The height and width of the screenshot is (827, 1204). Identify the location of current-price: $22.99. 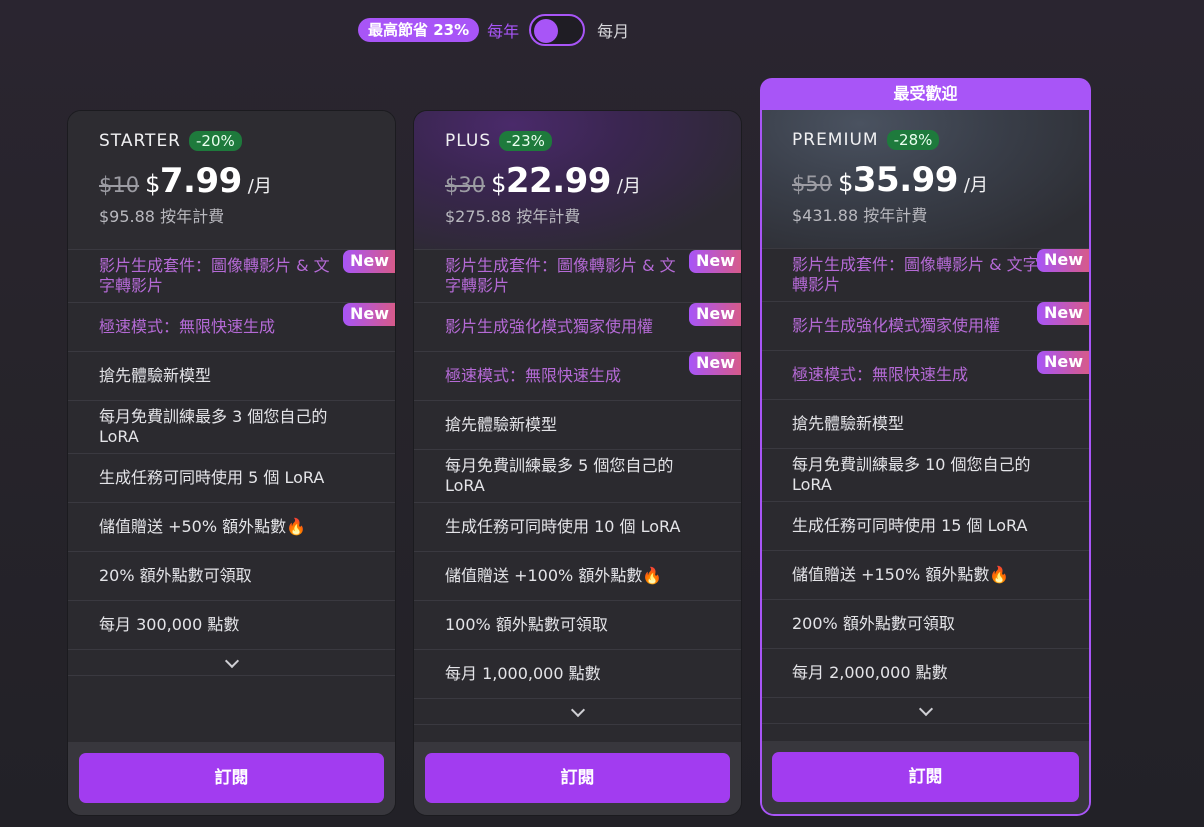
(551, 181).